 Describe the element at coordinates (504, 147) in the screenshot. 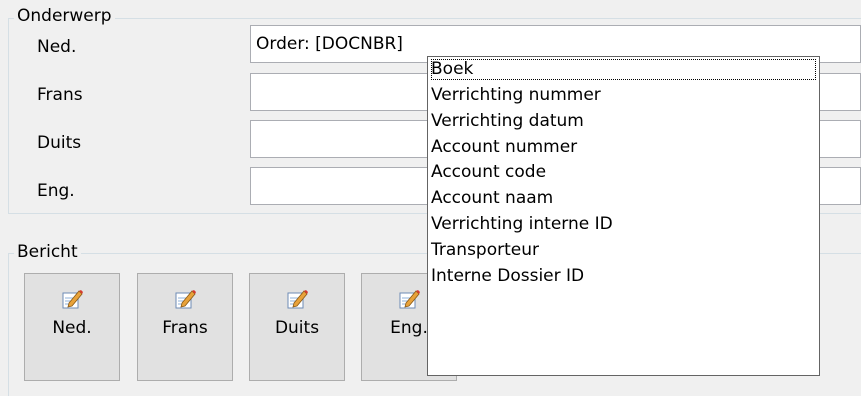

I see `dropdown-item-account-nummer: Account nummer` at that location.